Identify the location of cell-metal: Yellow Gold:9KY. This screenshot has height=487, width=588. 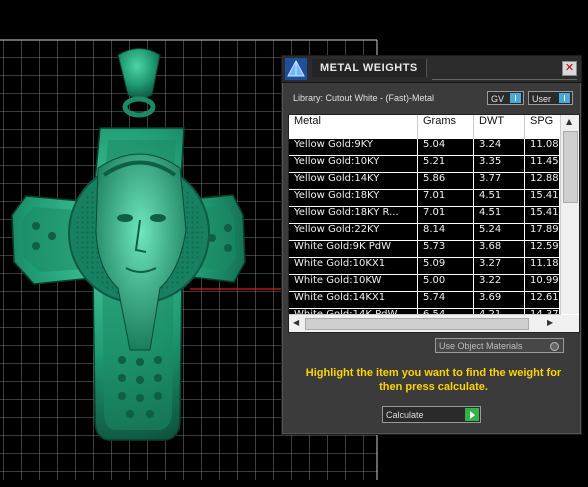
(353, 147).